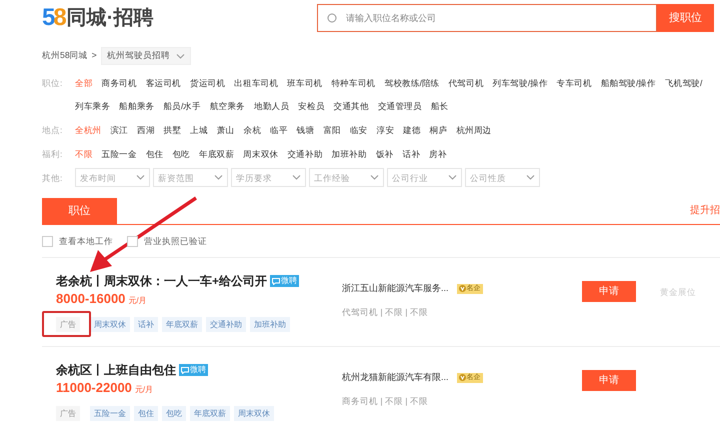  Describe the element at coordinates (136, 106) in the screenshot. I see `filter-option: 船舶乘务` at that location.